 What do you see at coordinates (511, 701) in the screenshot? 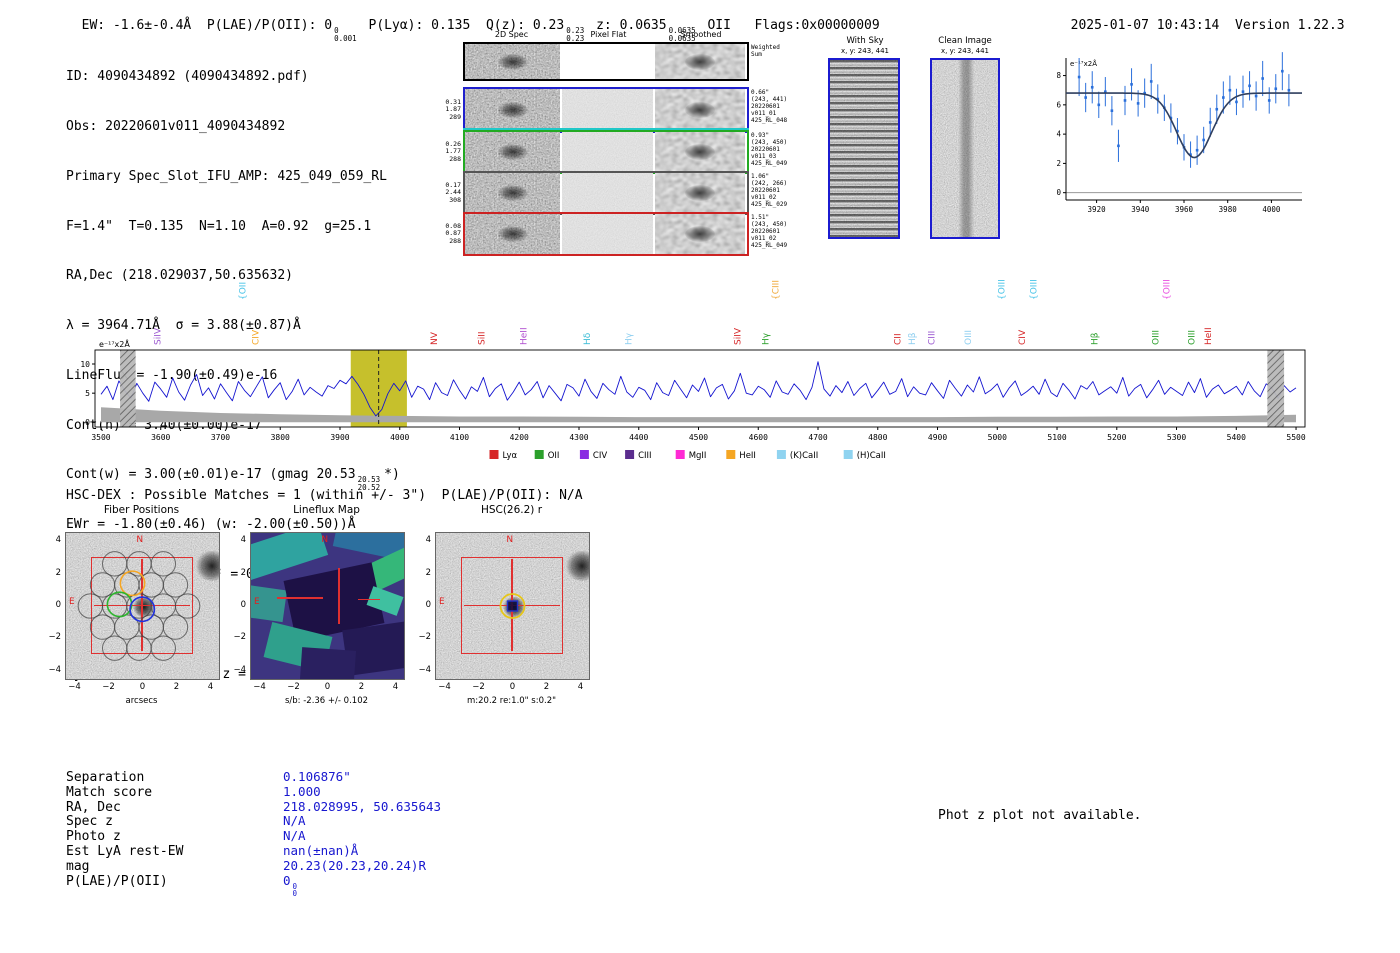
I see `cutout-caption: m:20.2 re:1.0" s:0.2"` at bounding box center [511, 701].